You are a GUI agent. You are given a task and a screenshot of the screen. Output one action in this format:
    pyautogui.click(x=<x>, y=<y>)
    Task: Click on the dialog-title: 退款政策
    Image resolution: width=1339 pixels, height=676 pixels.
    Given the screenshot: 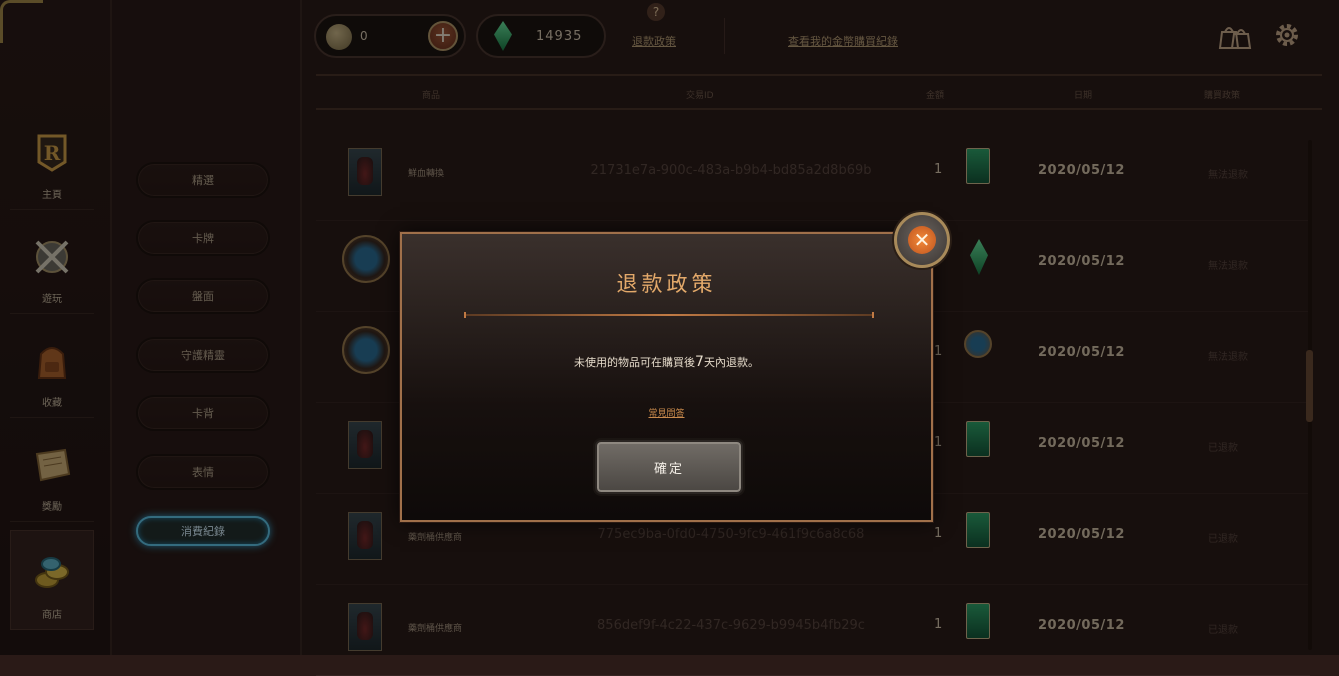 What is the action you would take?
    pyautogui.click(x=666, y=284)
    